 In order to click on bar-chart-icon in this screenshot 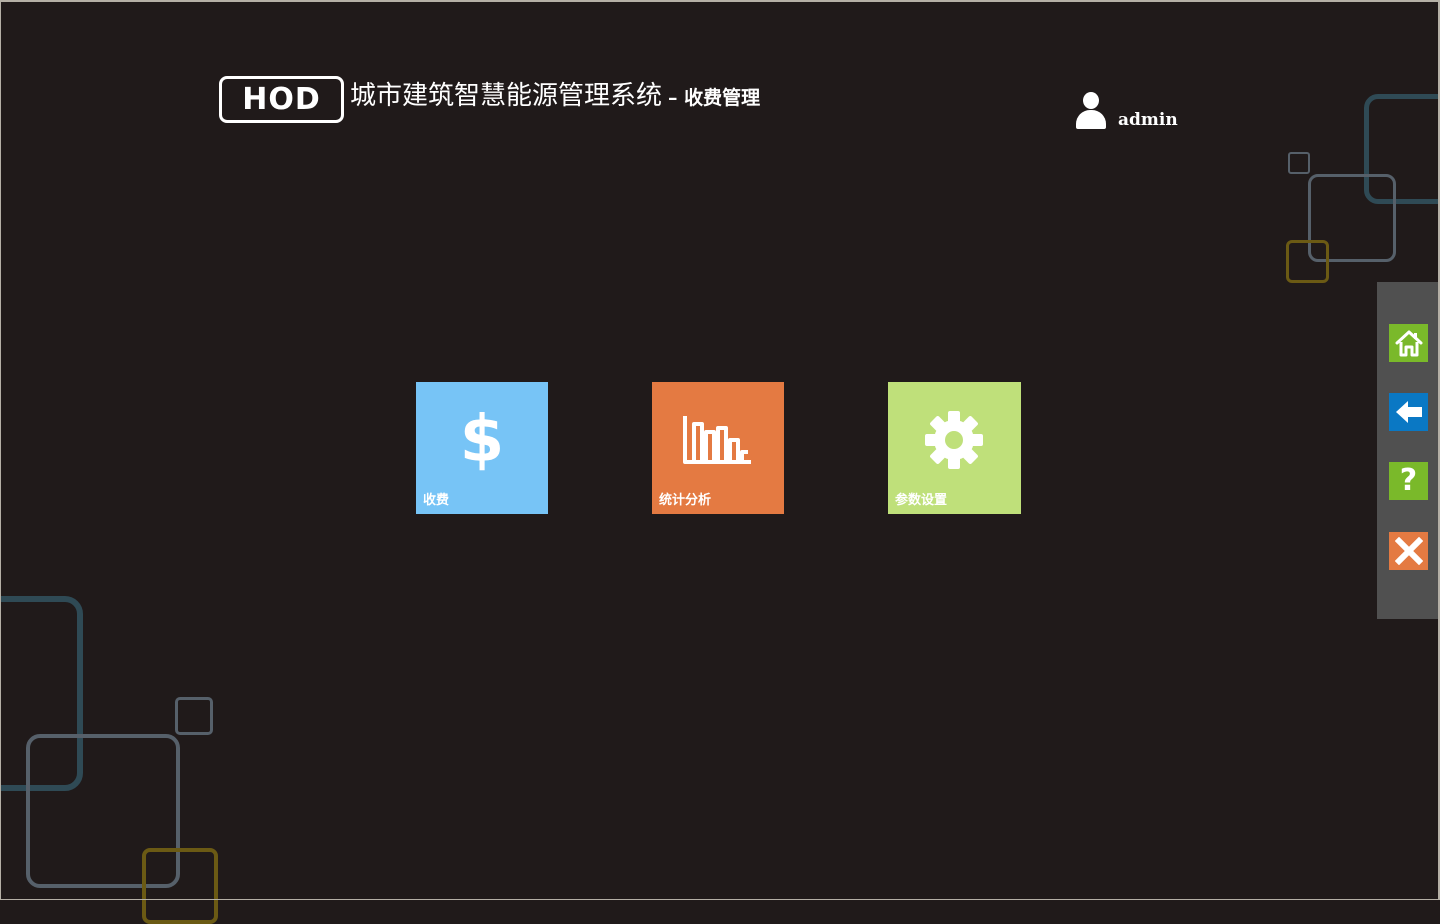, I will do `click(718, 440)`.